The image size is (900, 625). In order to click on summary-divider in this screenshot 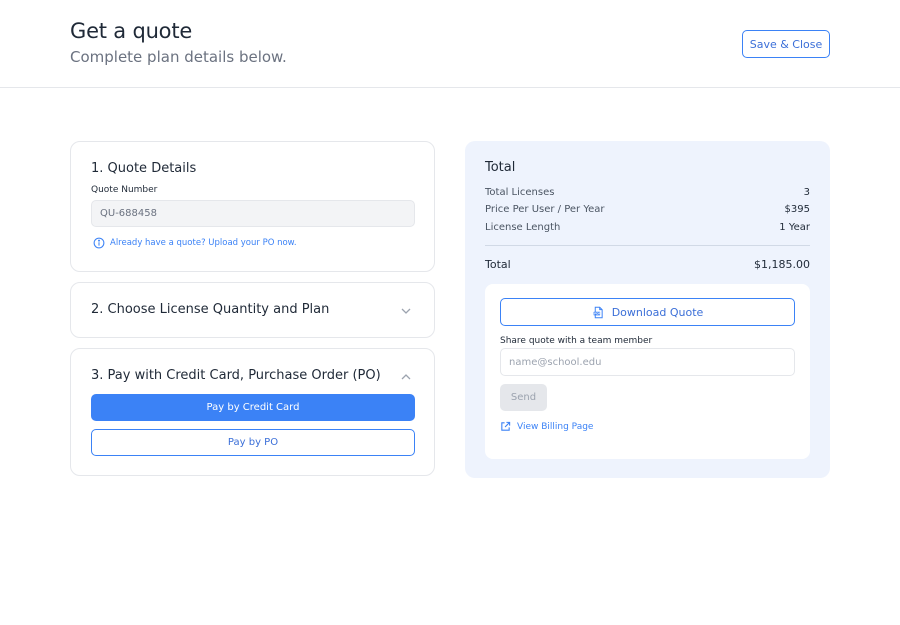, I will do `click(647, 245)`.